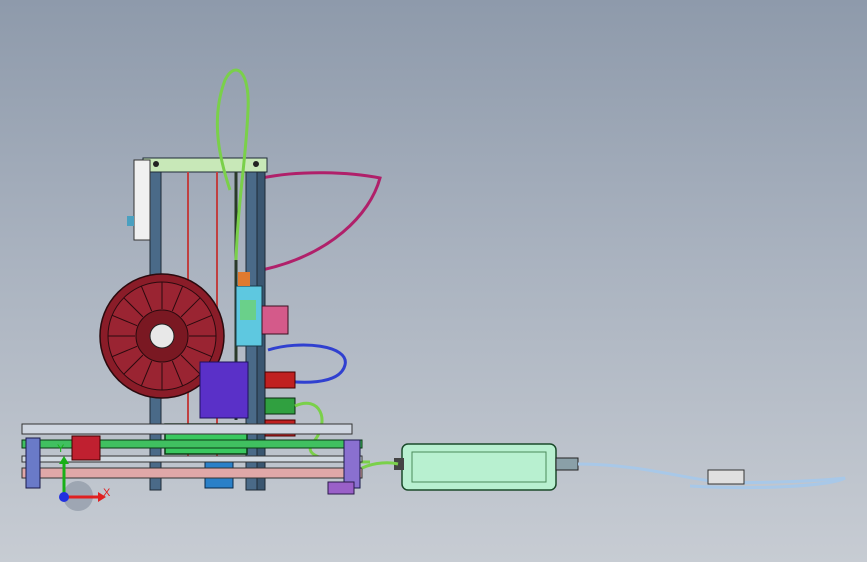  What do you see at coordinates (470, 467) in the screenshot?
I see `power-supply` at bounding box center [470, 467].